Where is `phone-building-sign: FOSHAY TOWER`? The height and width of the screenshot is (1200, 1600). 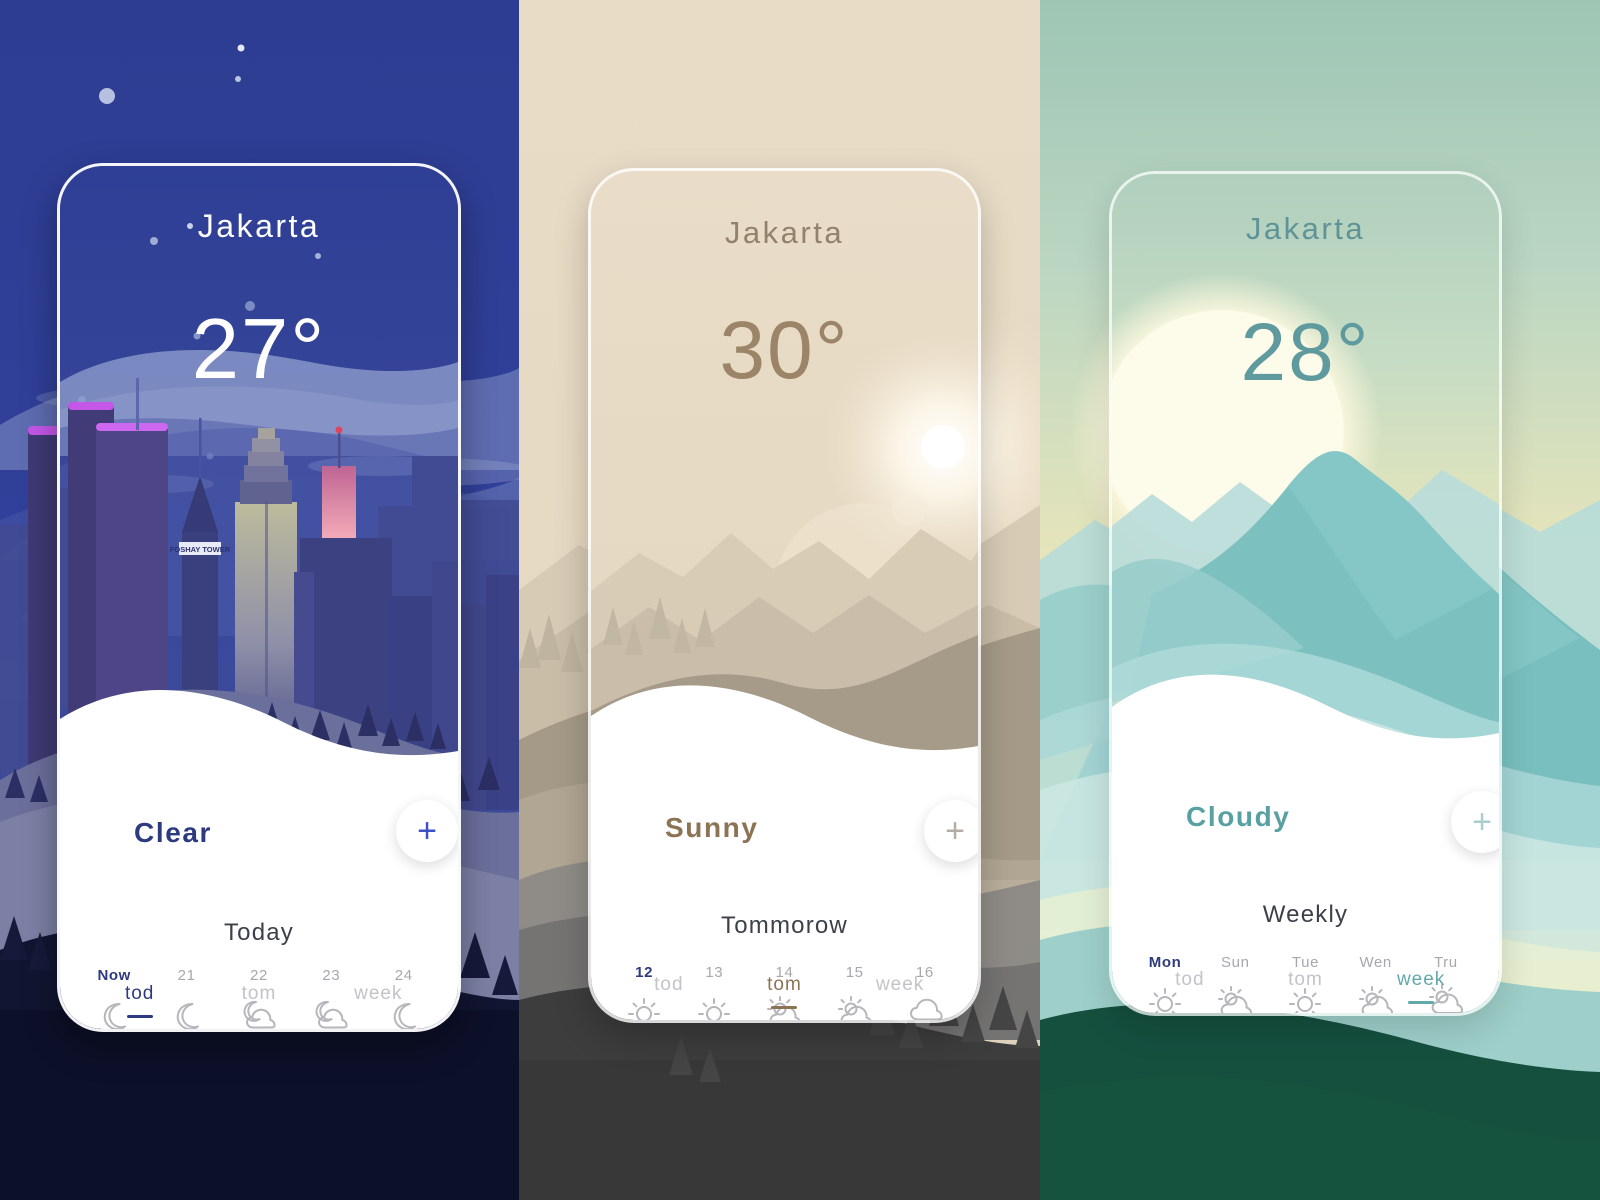
phone-building-sign: FOSHAY TOWER is located at coordinates (200, 549).